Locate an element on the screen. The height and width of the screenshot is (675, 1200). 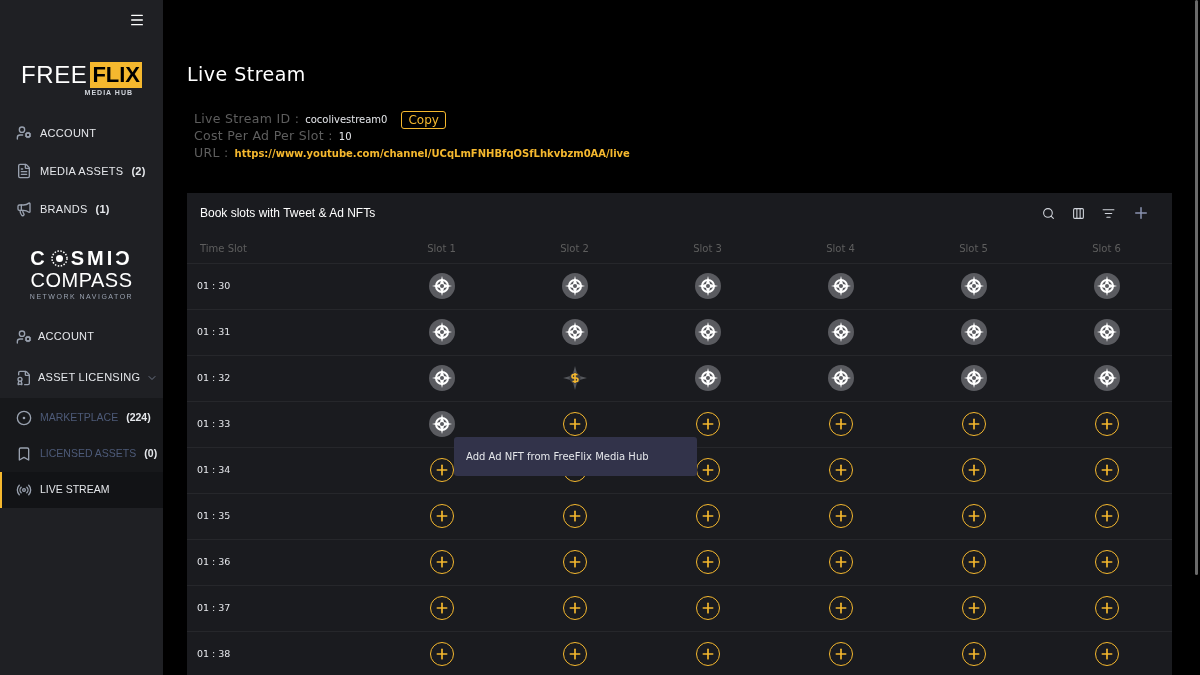
info-label: Cost Per Ad Per Slot : is located at coordinates (263, 136).